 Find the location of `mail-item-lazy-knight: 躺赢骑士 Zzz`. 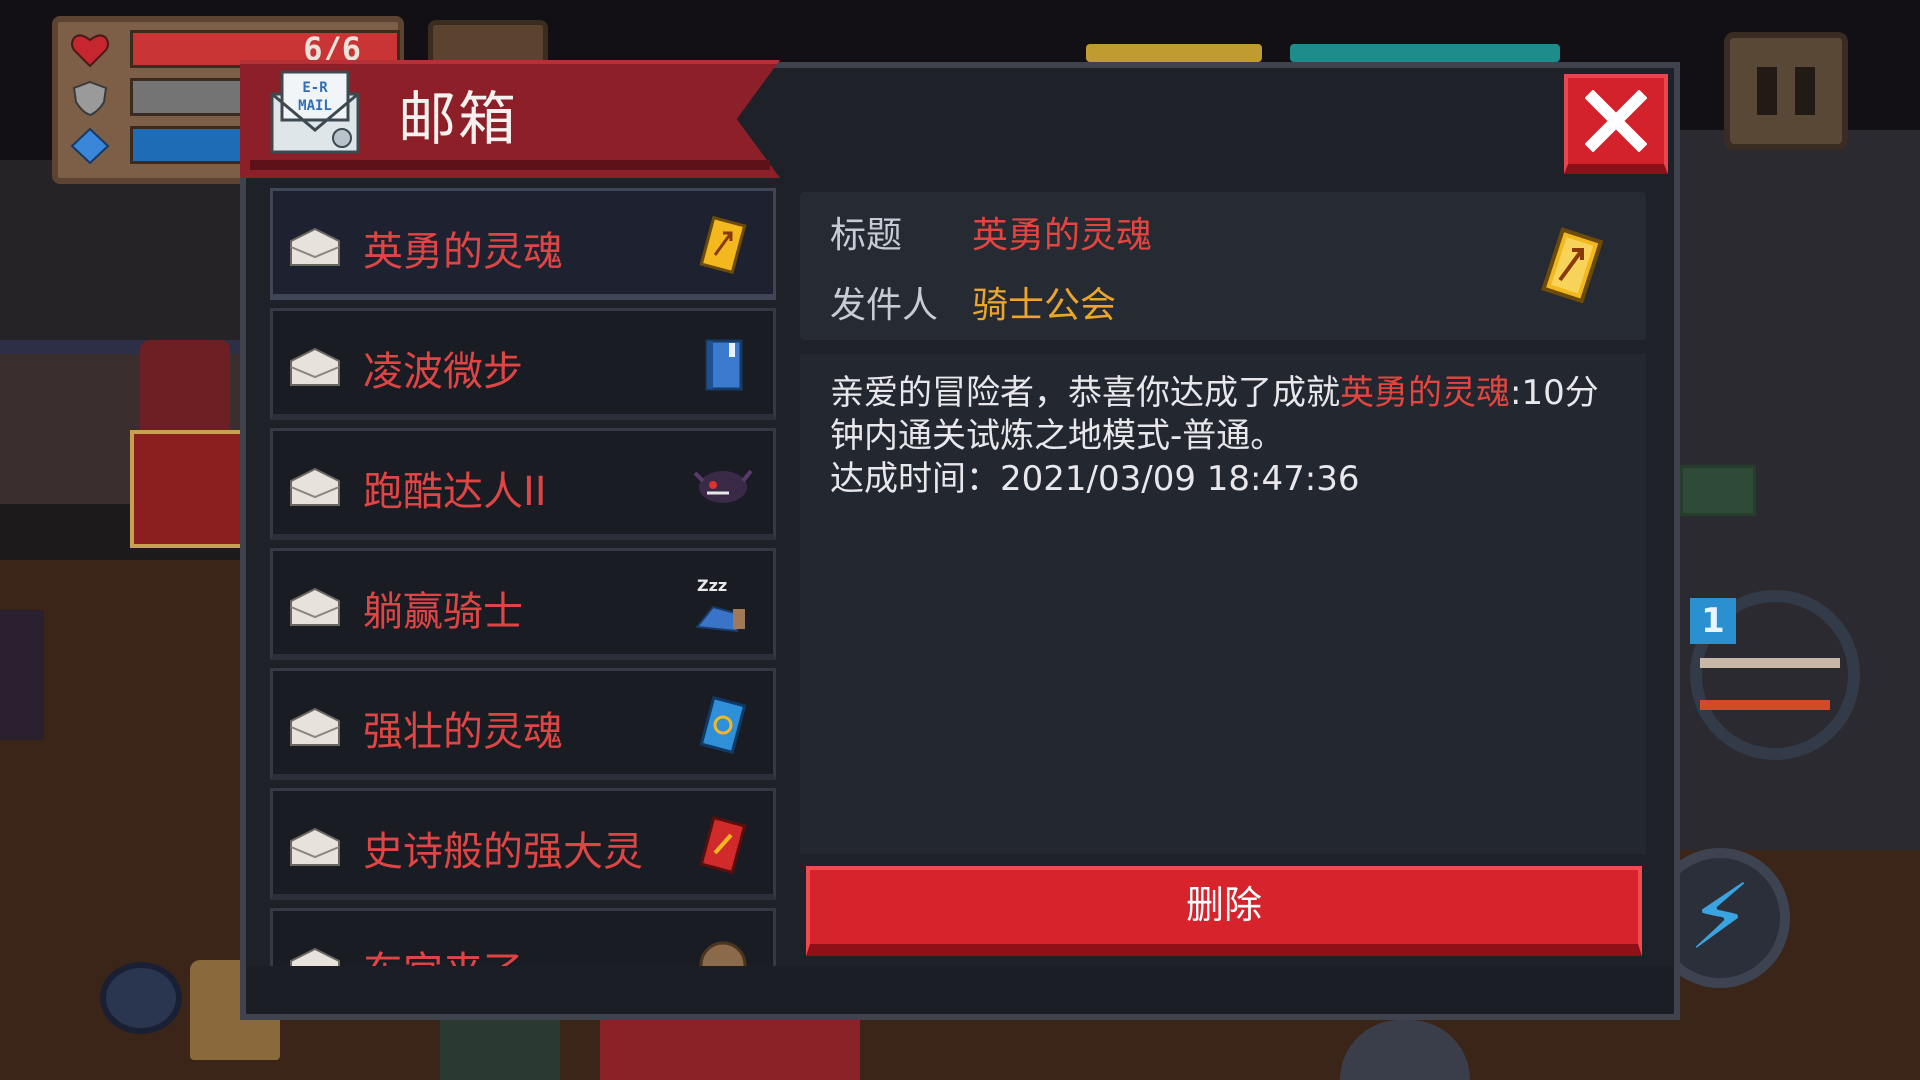

mail-item-lazy-knight: 躺赢骑士 Zzz is located at coordinates (523, 604).